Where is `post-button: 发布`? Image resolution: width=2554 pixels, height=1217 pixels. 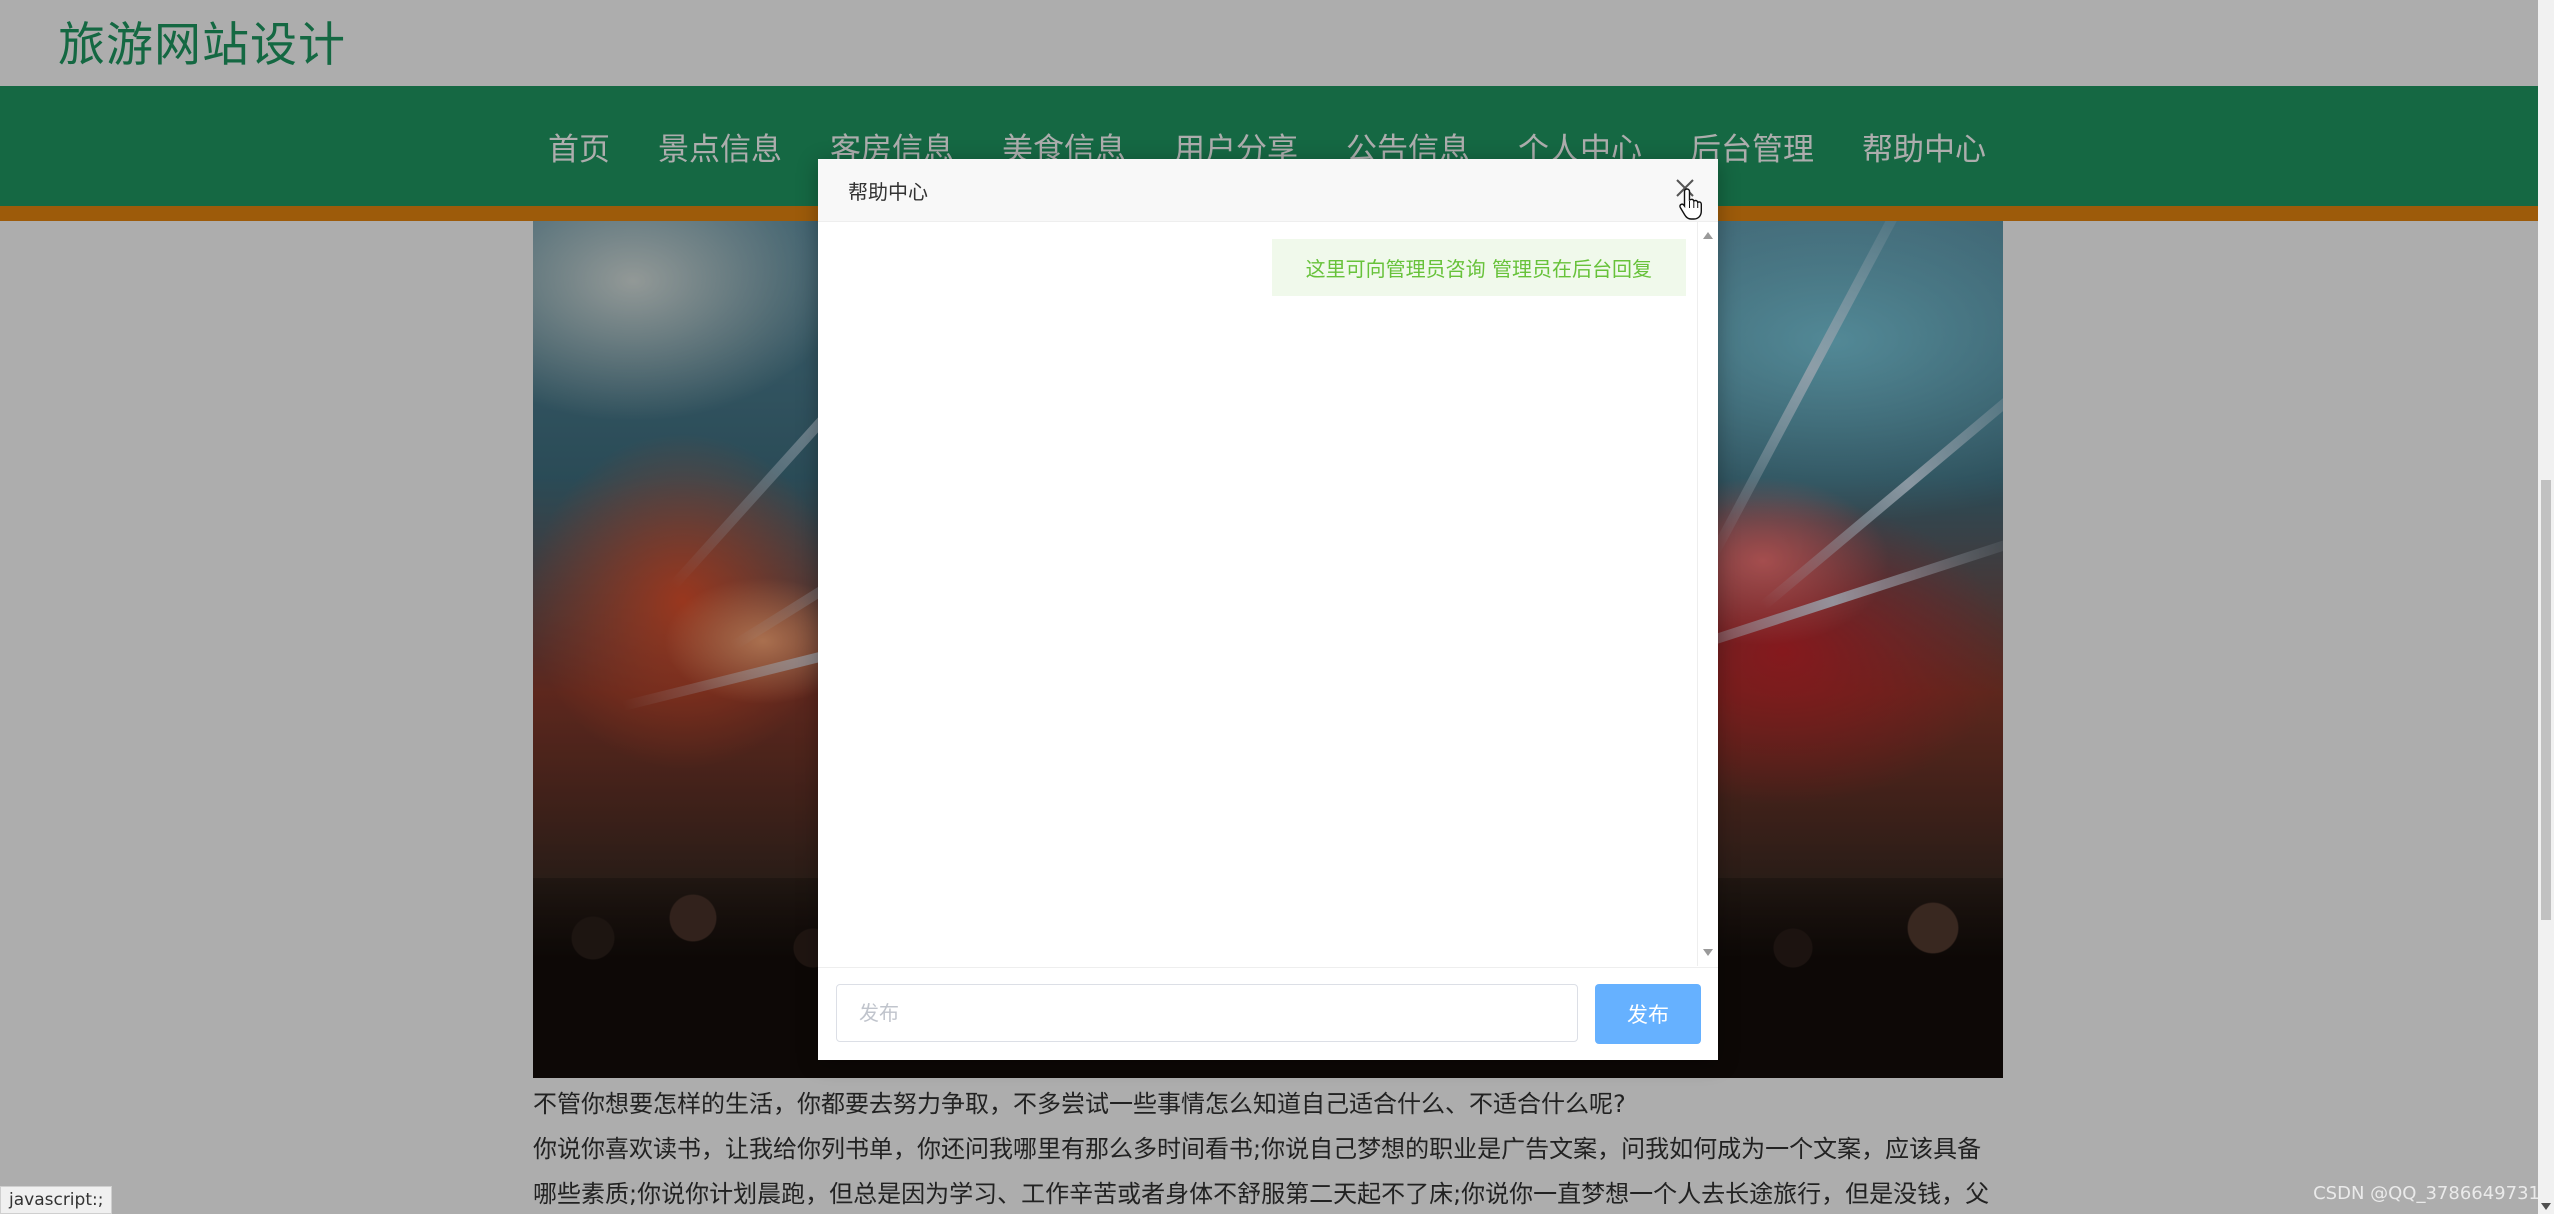
post-button: 发布 is located at coordinates (1648, 1014).